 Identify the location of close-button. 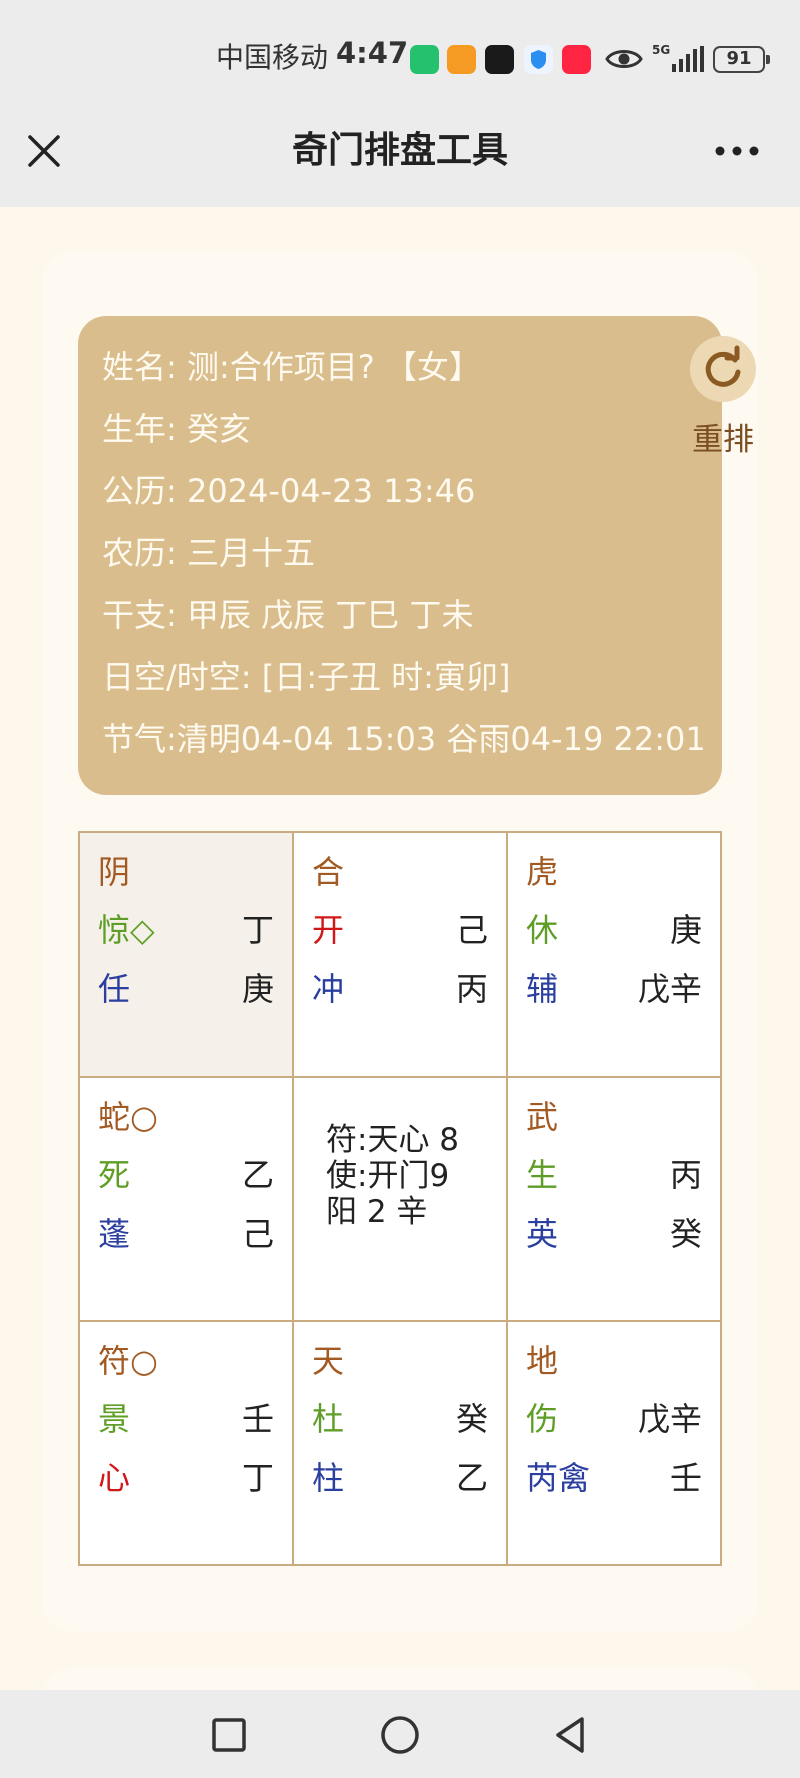
(44, 151).